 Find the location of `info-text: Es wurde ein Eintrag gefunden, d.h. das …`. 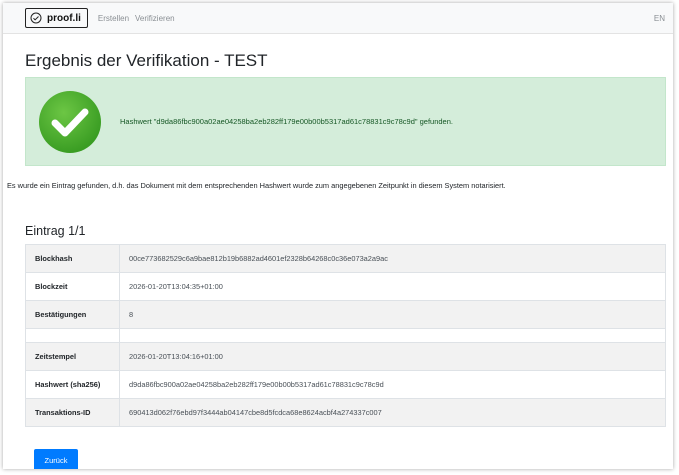

info-text: Es wurde ein Eintrag gefunden, d.h. das … is located at coordinates (256, 185).